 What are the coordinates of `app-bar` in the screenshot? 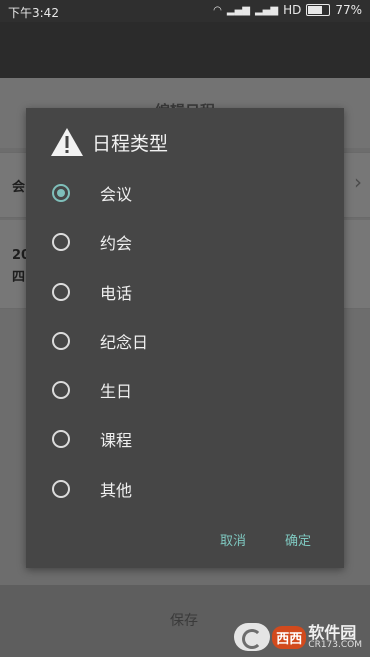 It's located at (185, 50).